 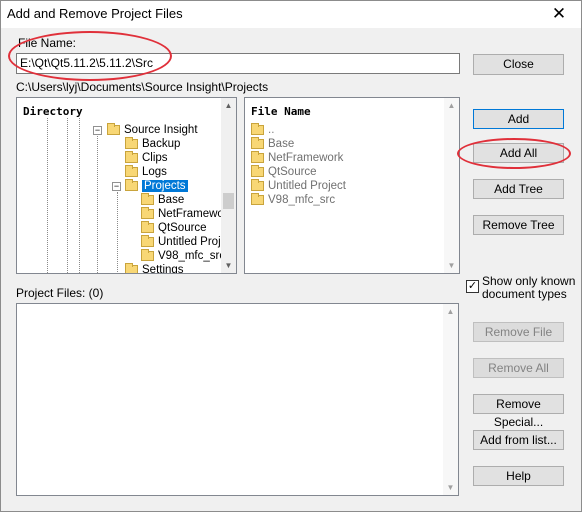 I want to click on file-name-value: E:\Qt\Qt5.11.2\5.11.2\Src, so click(x=86, y=63).